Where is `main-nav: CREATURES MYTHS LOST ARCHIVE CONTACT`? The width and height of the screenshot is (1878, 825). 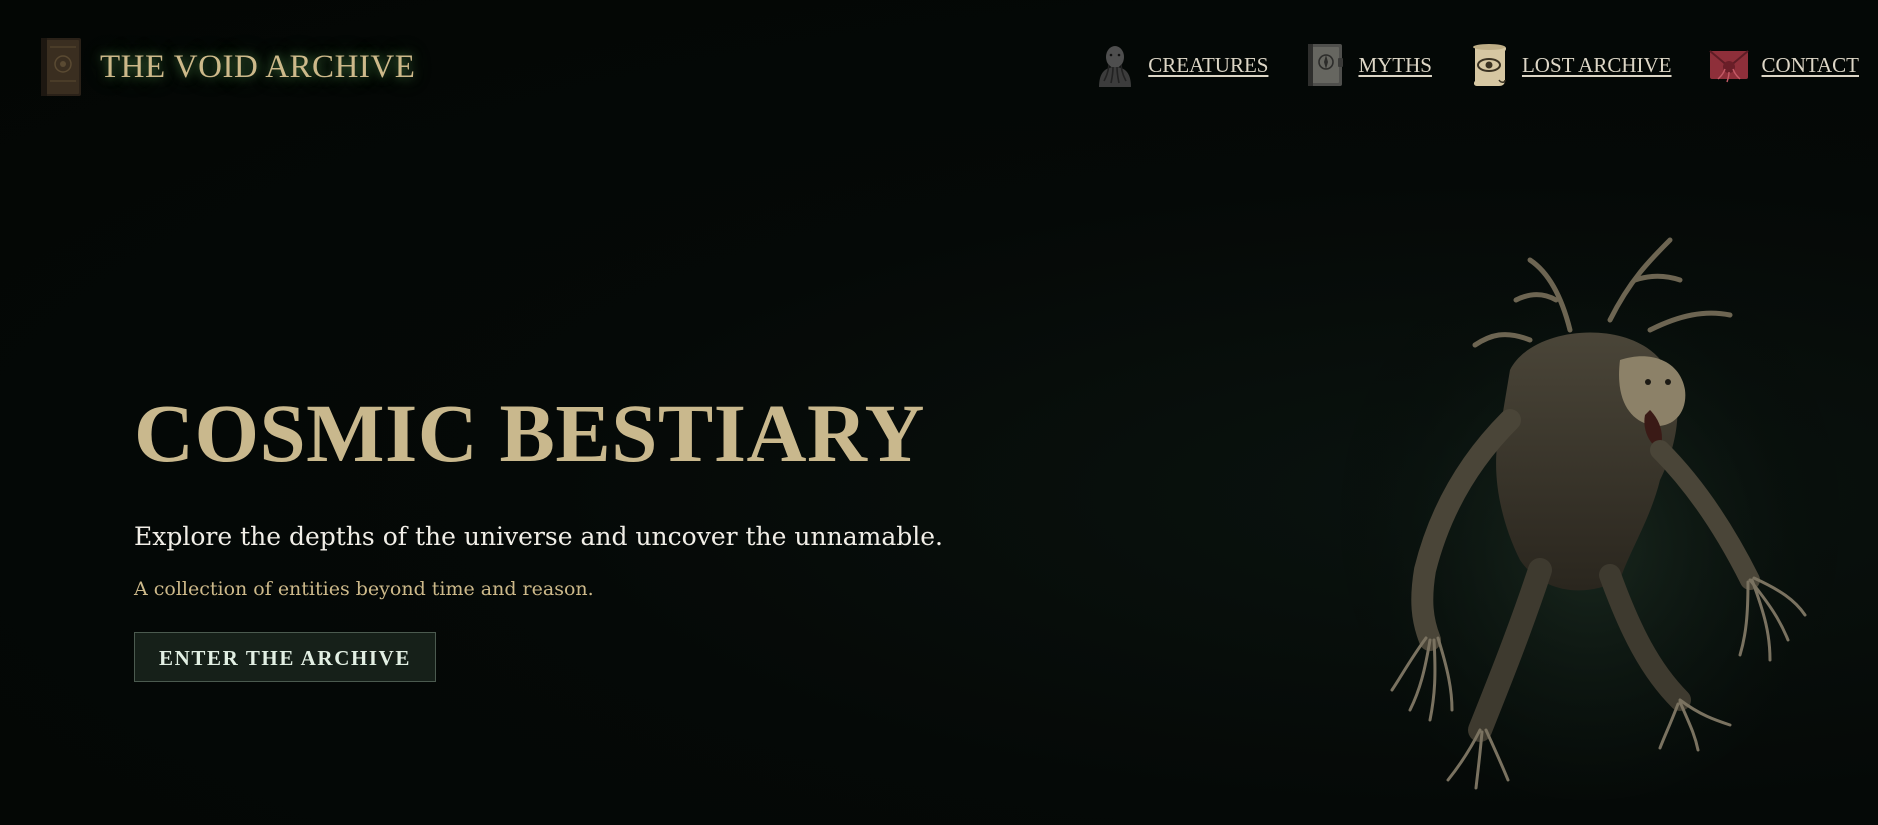 main-nav: CREATURES MYTHS LOST ARCHIVE CONTACT is located at coordinates (1476, 65).